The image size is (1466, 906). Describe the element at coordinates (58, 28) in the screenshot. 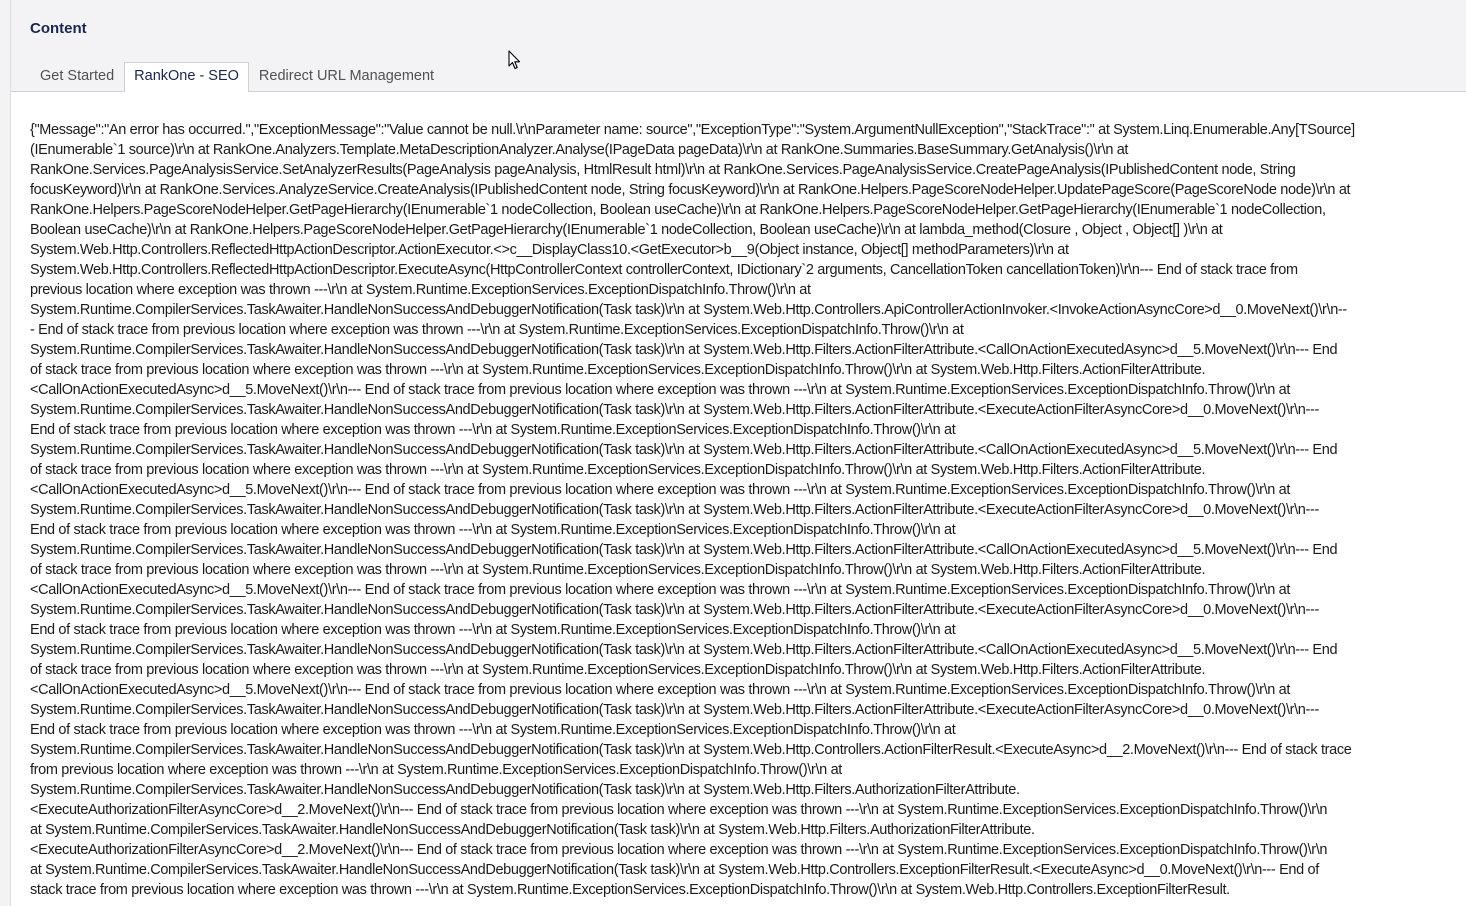

I see `page-title: Content` at that location.